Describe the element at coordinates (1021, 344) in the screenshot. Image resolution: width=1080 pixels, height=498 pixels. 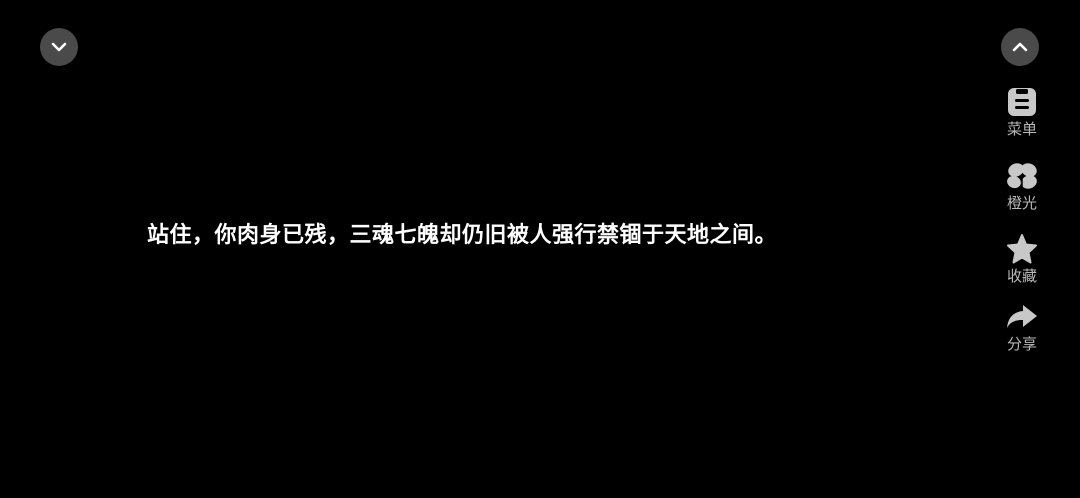
I see `sidebar-item-label: 分享` at that location.